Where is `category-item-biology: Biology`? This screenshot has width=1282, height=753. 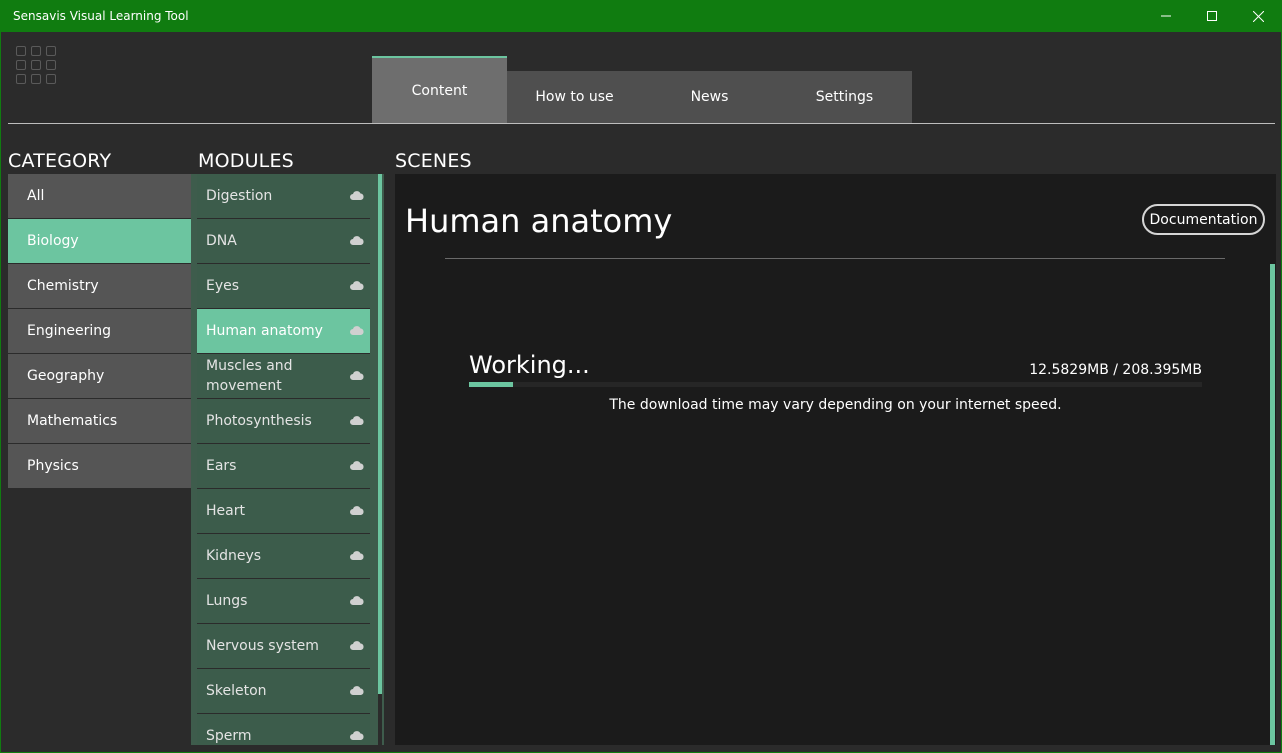 category-item-biology: Biology is located at coordinates (99, 241).